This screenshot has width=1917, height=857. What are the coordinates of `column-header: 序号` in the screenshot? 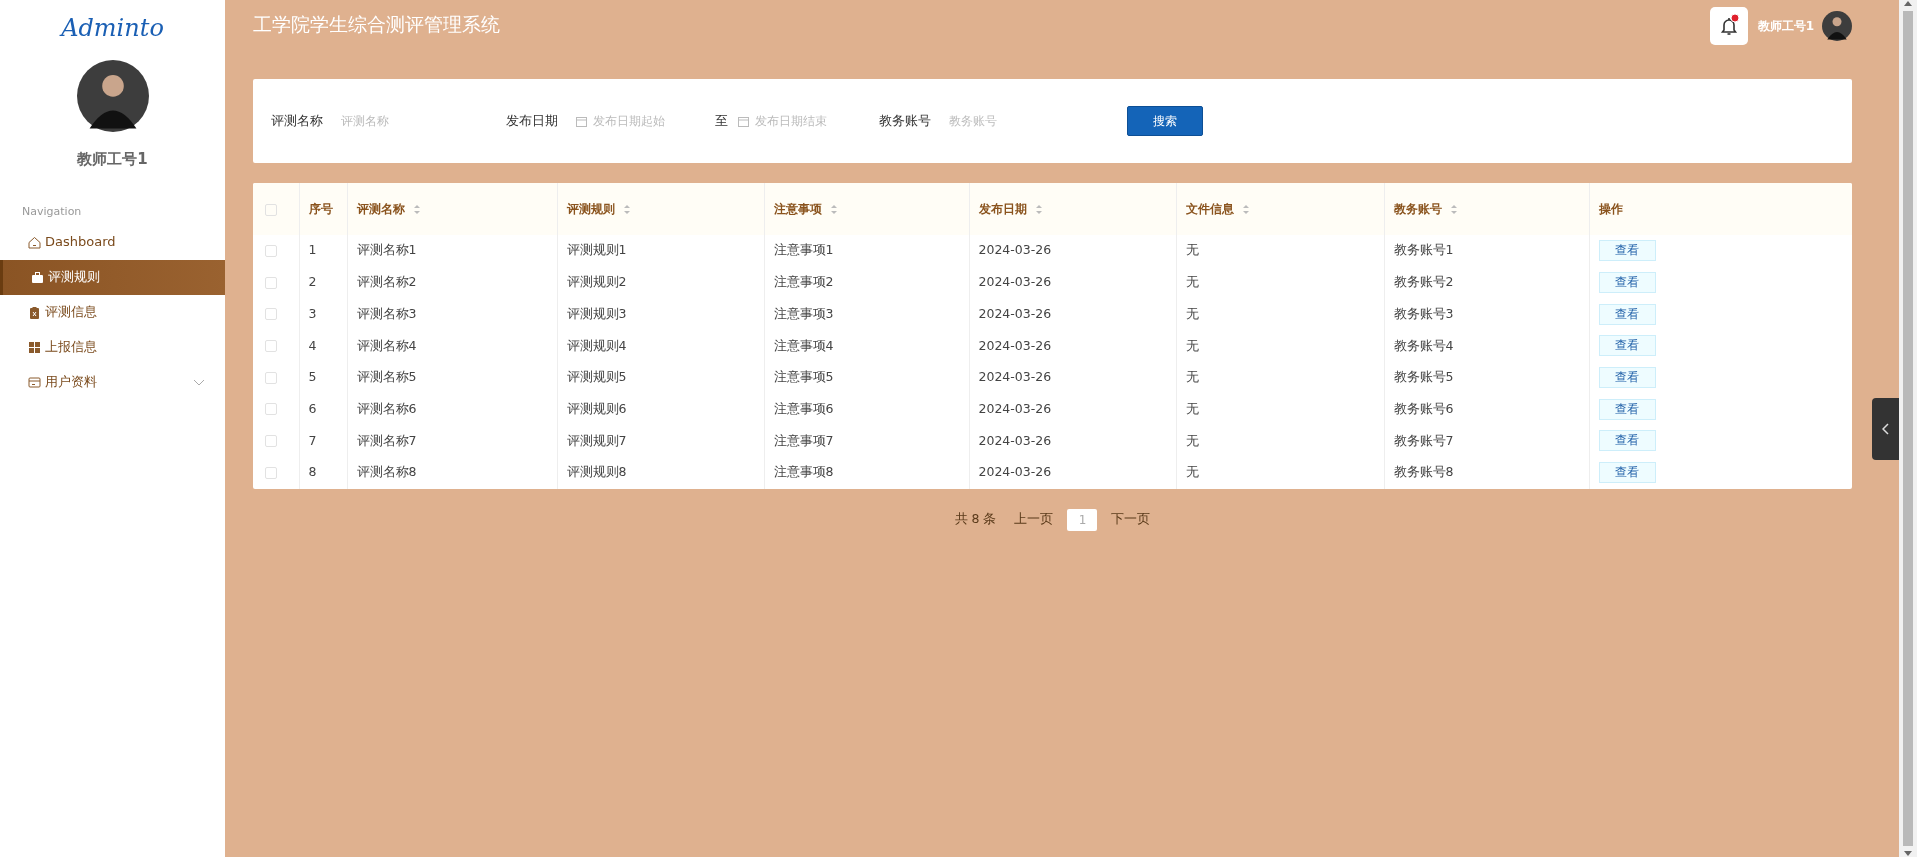 It's located at (320, 209).